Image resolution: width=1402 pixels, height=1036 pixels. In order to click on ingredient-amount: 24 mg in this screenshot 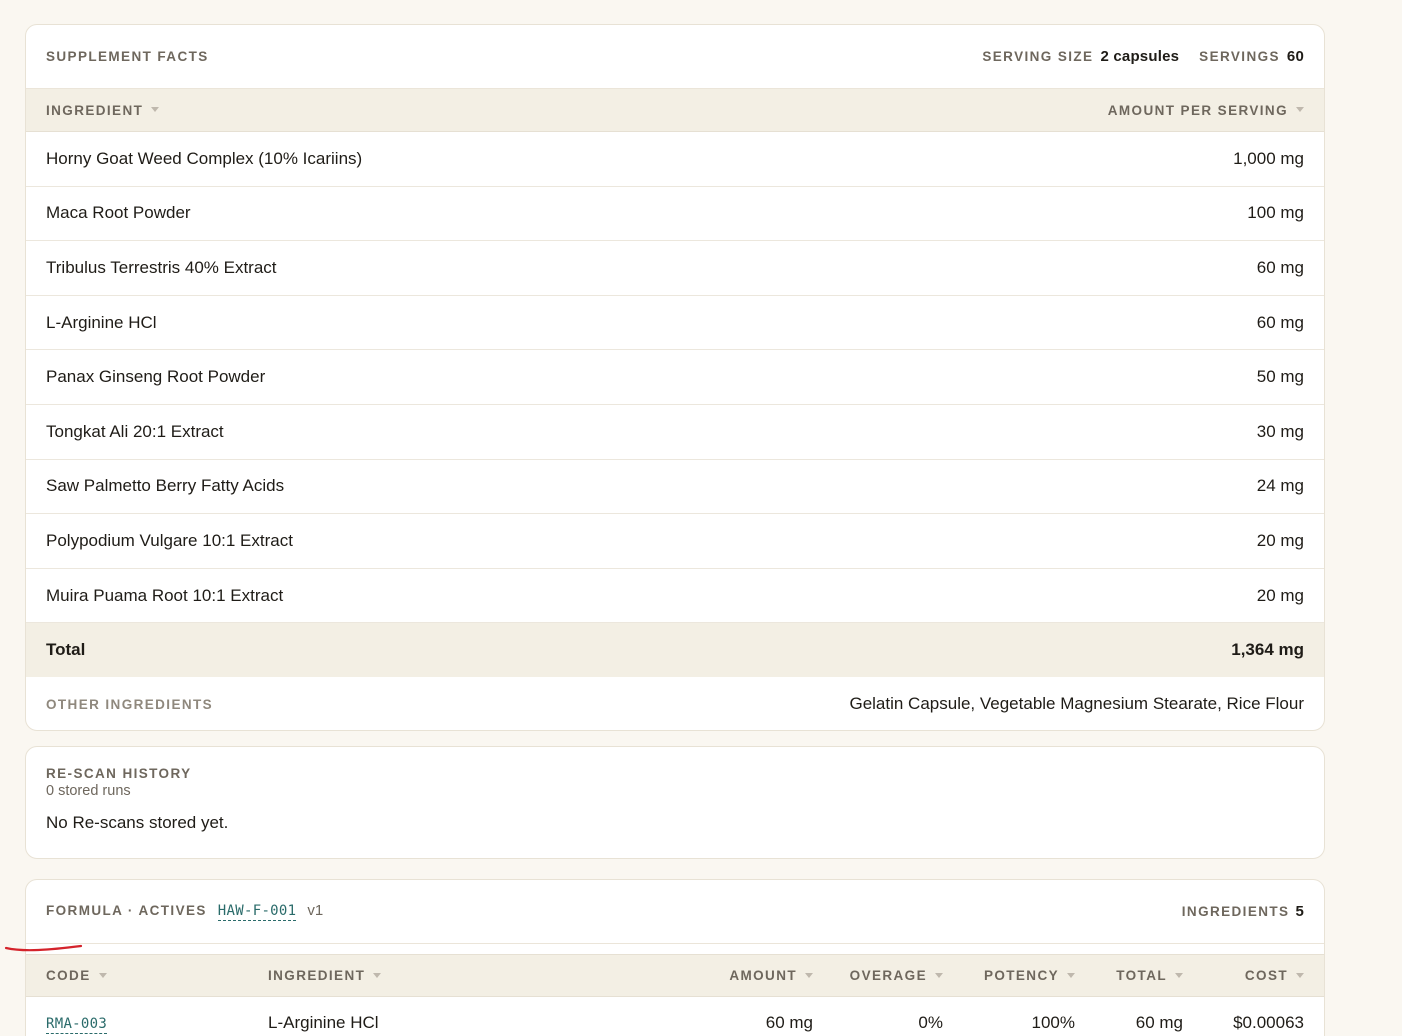, I will do `click(1280, 486)`.